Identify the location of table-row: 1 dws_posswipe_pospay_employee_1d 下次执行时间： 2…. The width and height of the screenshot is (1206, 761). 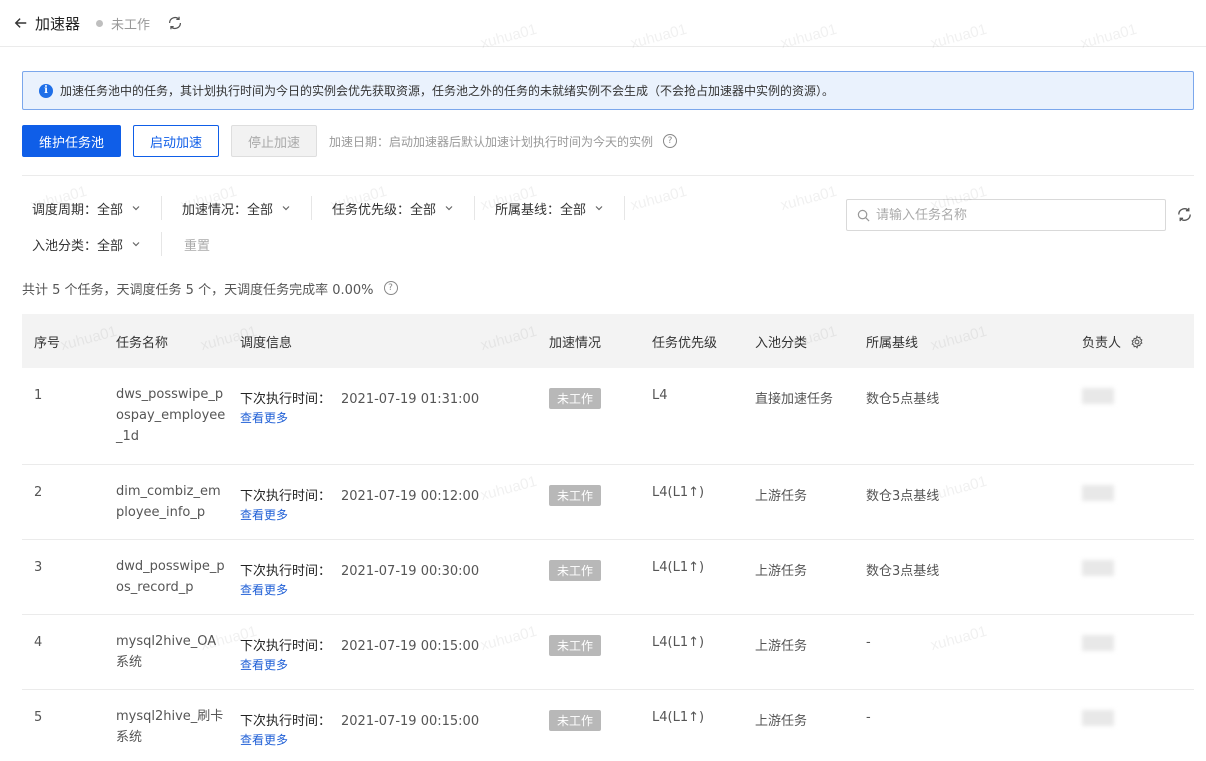
(608, 416).